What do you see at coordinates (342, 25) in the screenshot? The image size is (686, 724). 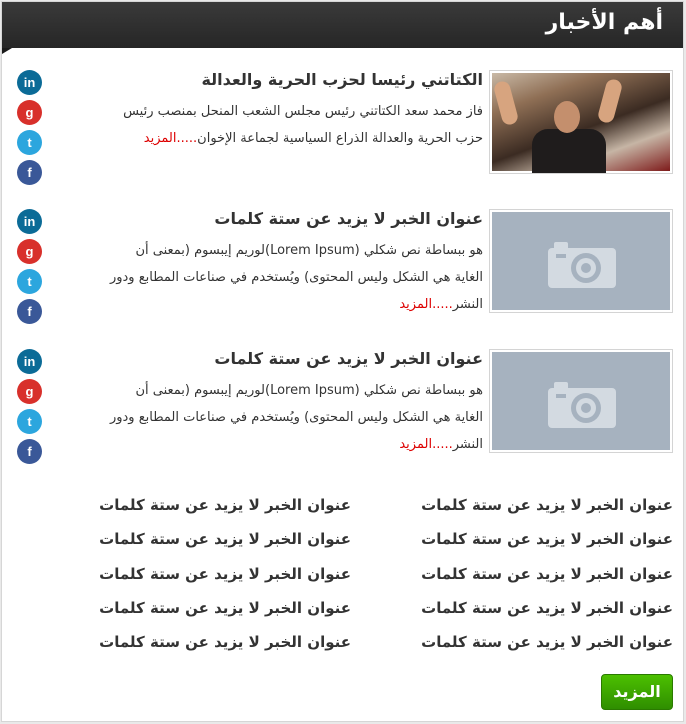 I see `widget-header: أهم الأخبار` at bounding box center [342, 25].